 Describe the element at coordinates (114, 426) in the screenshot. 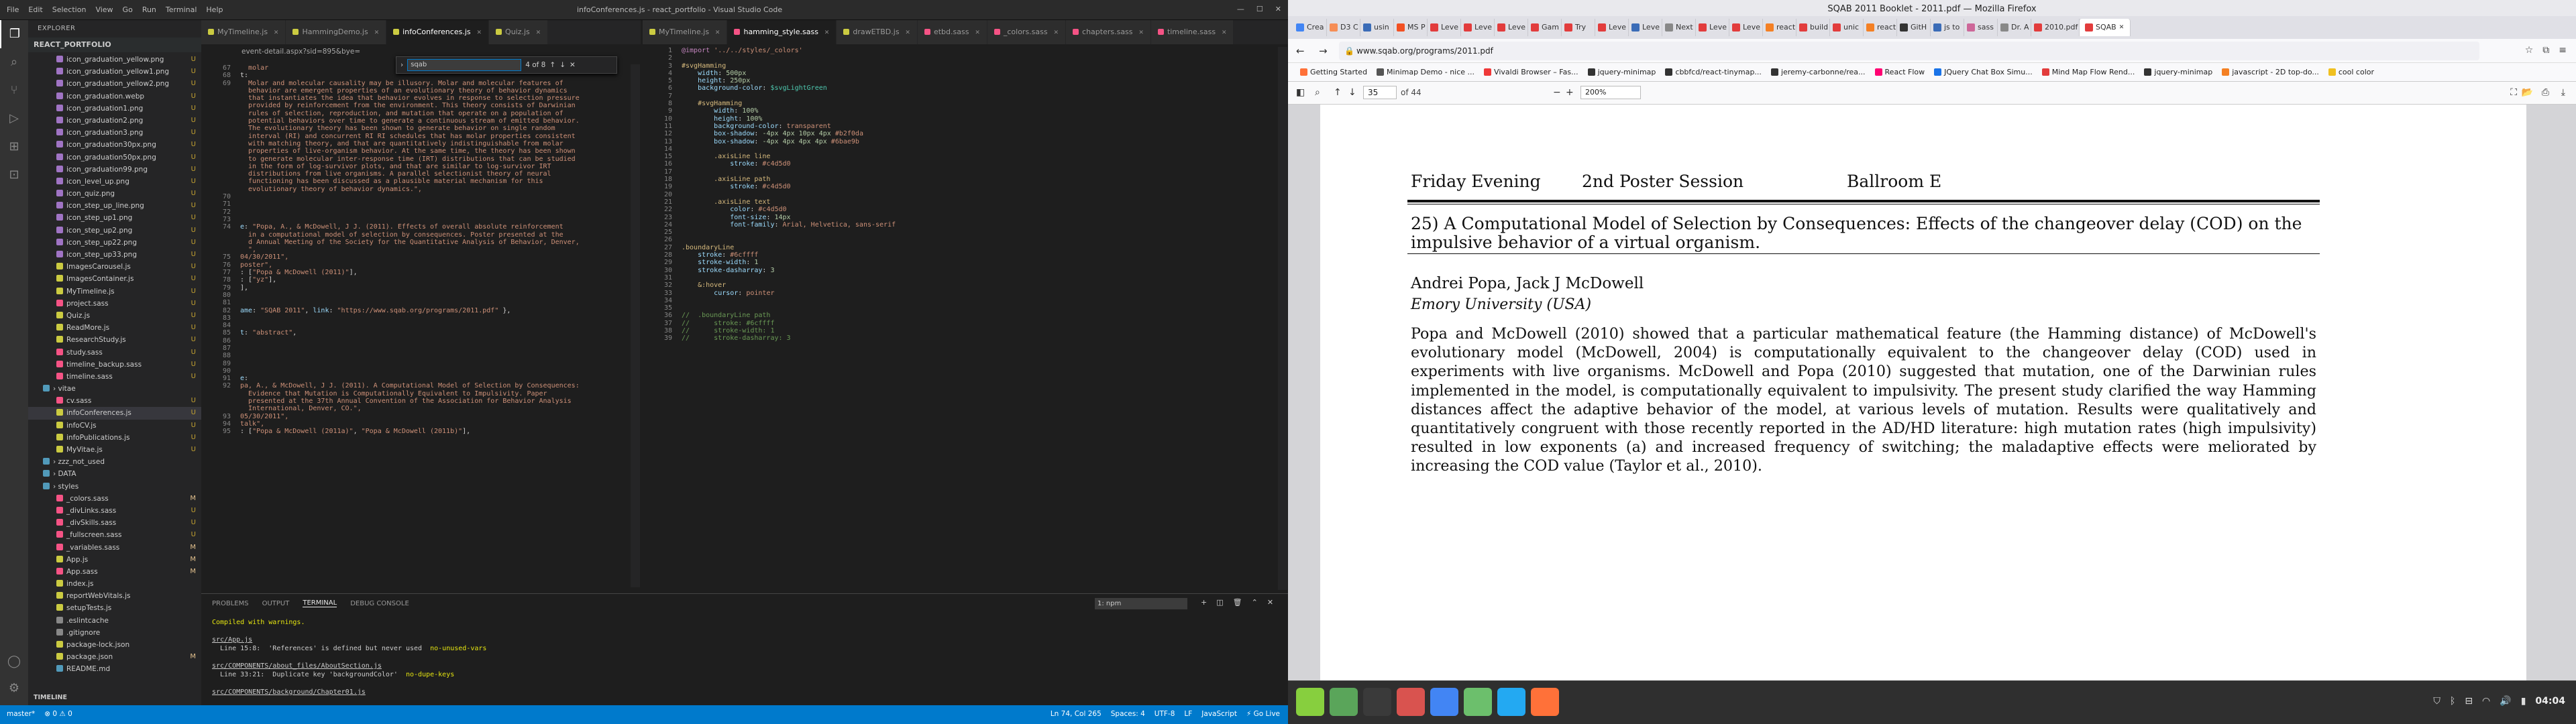

I see `file-tree-item: infoCV.js U` at that location.